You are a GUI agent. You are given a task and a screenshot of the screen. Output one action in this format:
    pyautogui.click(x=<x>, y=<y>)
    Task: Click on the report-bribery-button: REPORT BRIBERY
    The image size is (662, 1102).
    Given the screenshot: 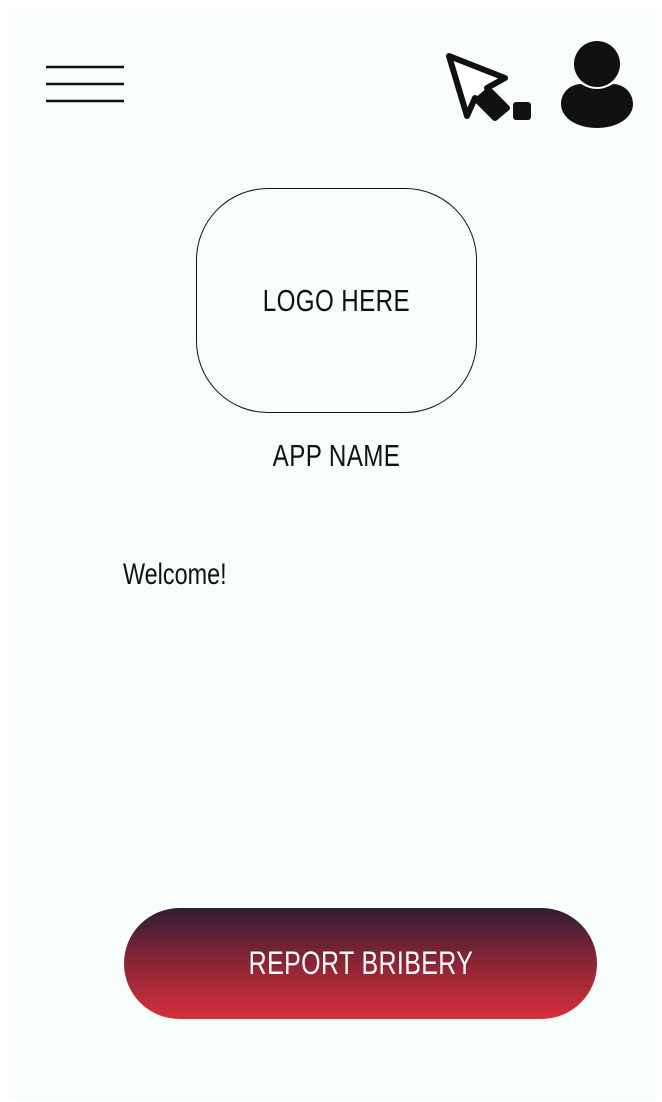 What is the action you would take?
    pyautogui.click(x=360, y=963)
    